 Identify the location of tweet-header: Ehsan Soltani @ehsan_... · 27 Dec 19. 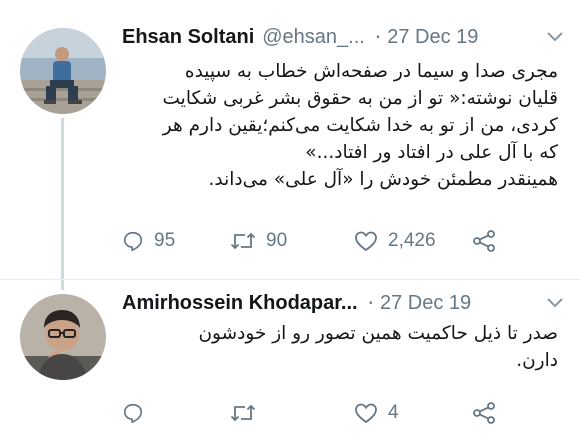
(344, 37).